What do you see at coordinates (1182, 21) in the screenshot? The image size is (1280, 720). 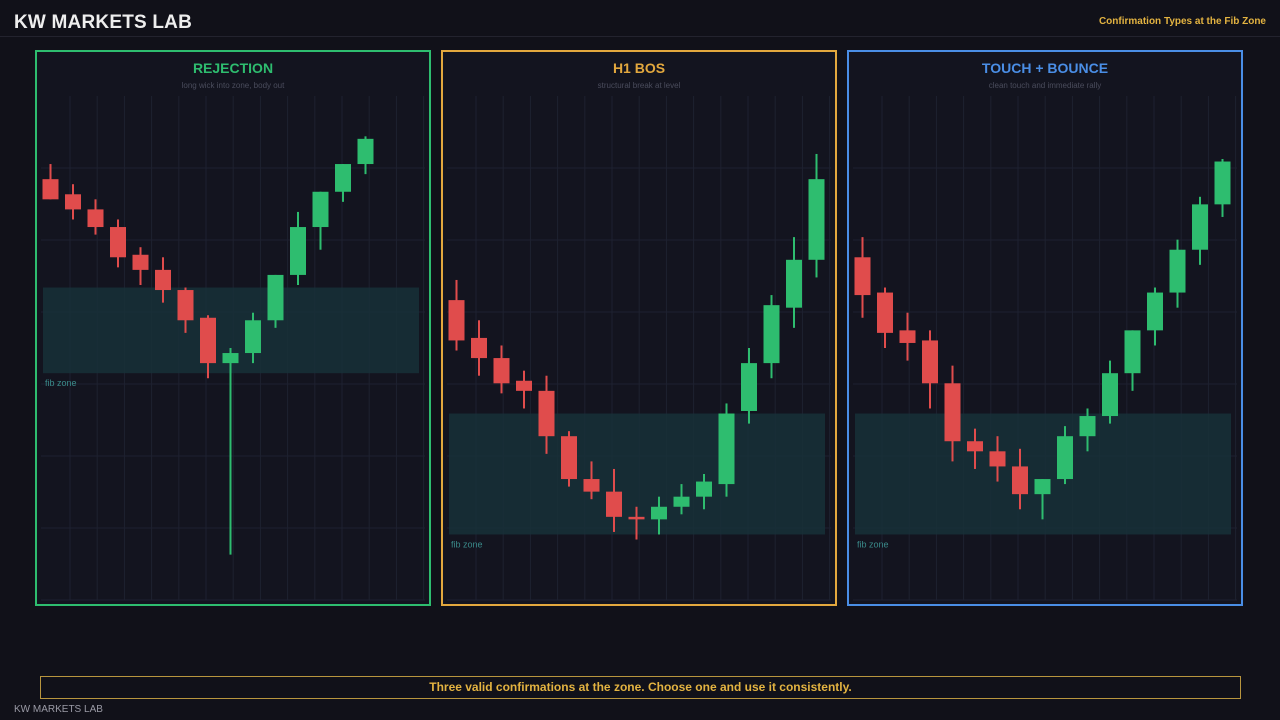 I see `header-subtitle: Confirmation Types at the Fib Zone` at bounding box center [1182, 21].